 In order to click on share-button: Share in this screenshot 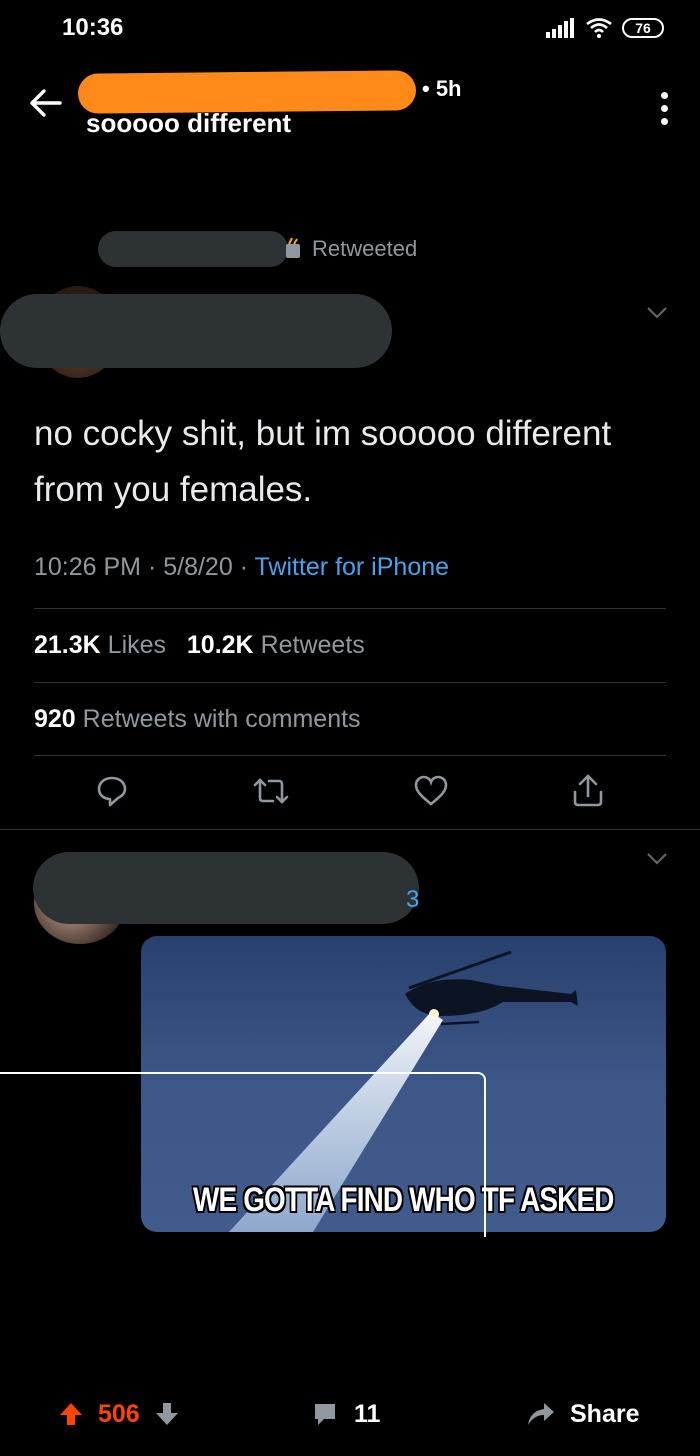, I will do `click(582, 1414)`.